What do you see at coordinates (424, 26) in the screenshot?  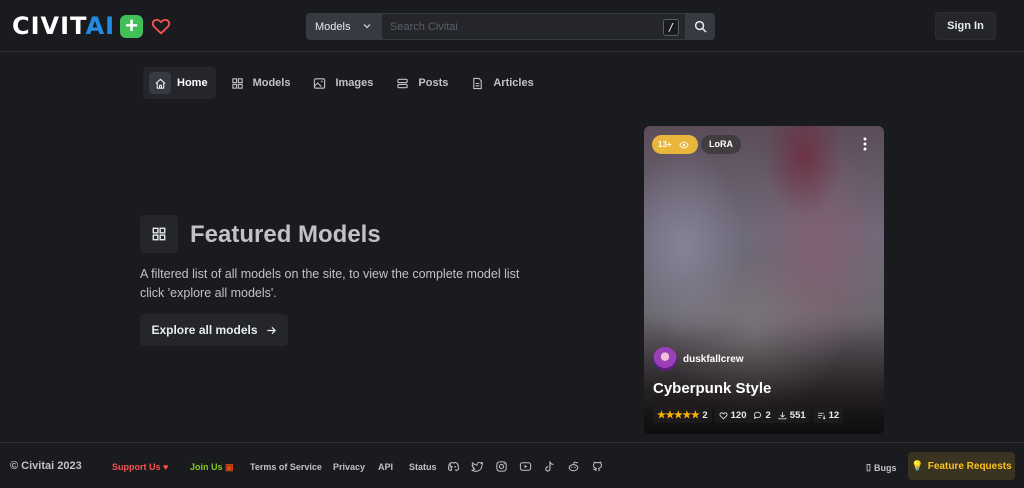 I see `search-placeholder: Search Civitai` at bounding box center [424, 26].